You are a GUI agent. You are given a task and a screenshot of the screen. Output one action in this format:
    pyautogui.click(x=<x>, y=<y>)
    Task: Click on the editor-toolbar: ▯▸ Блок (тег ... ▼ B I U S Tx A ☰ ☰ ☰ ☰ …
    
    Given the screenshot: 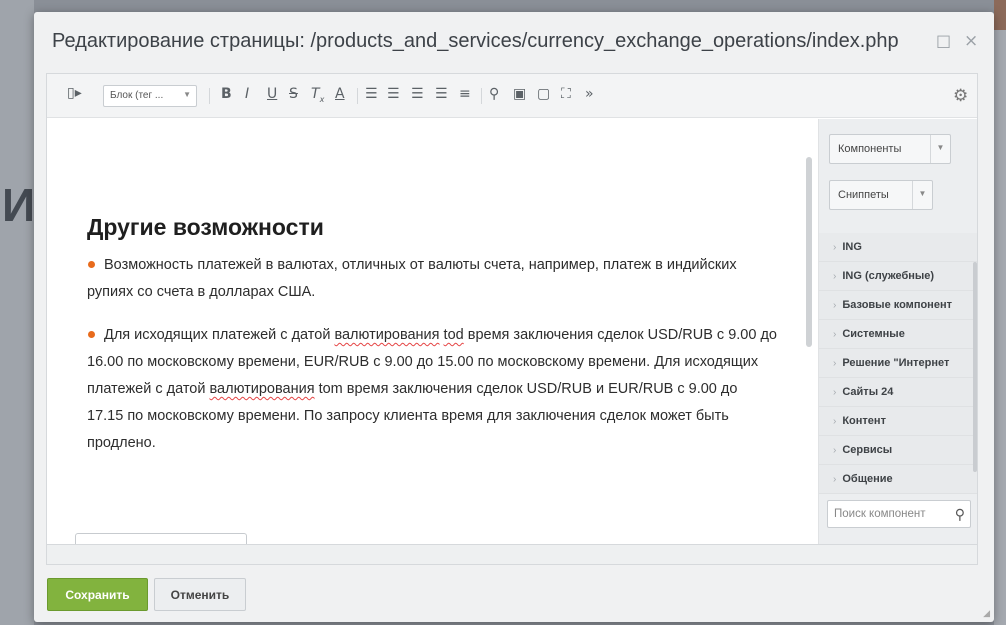 What is the action you would take?
    pyautogui.click(x=512, y=96)
    